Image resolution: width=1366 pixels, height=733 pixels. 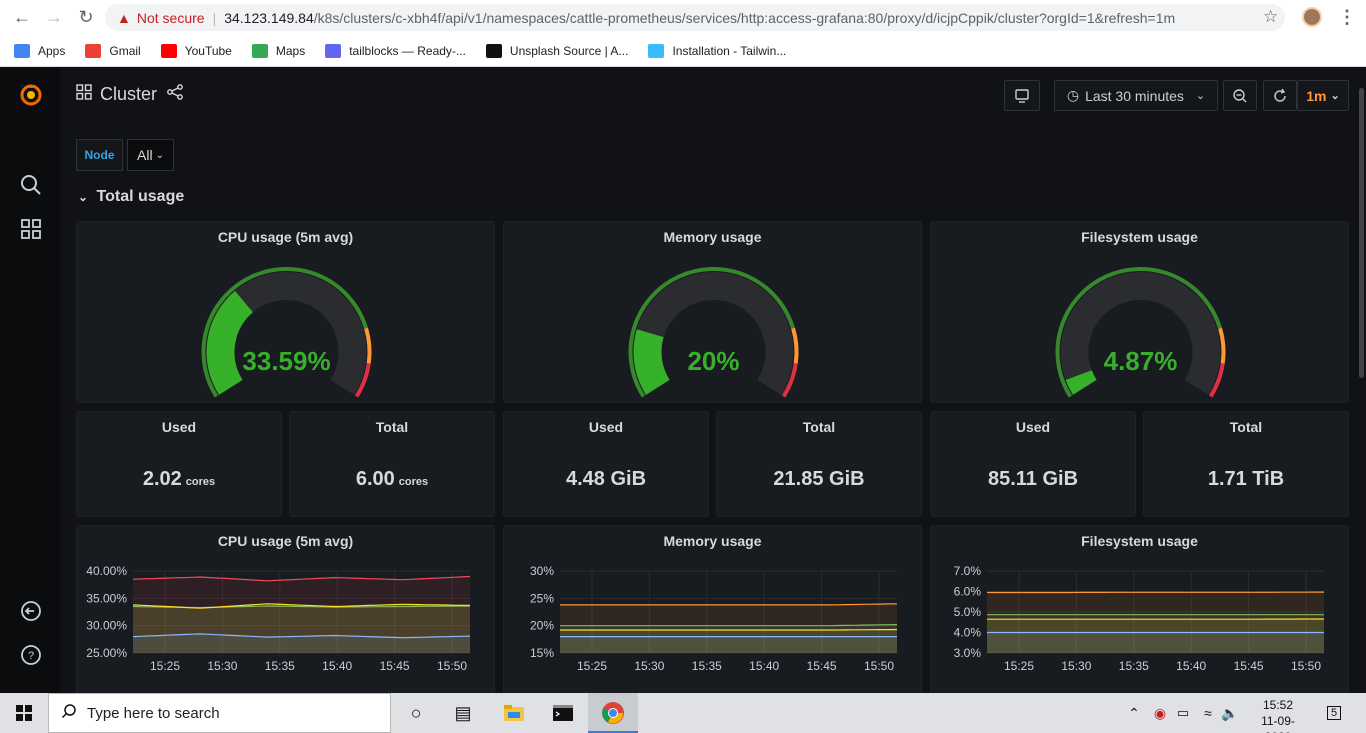 What do you see at coordinates (606, 479) in the screenshot?
I see `stat-value-container: 4.48 GiB` at bounding box center [606, 479].